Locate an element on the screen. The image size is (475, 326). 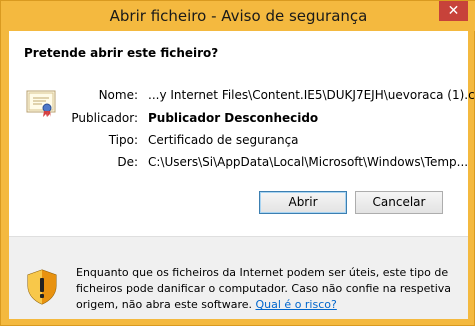
type-label: Tipo: is located at coordinates (123, 140).